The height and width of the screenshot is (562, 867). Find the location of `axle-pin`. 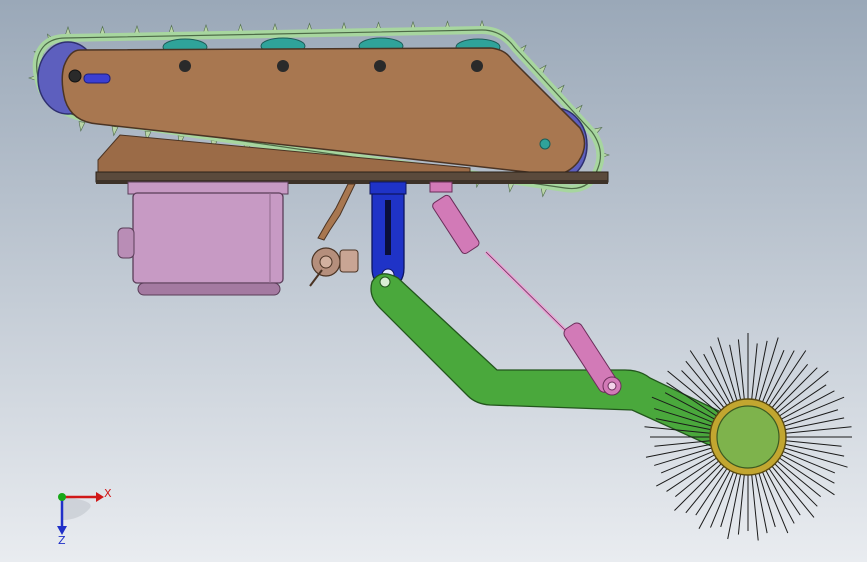

axle-pin is located at coordinates (545, 144).